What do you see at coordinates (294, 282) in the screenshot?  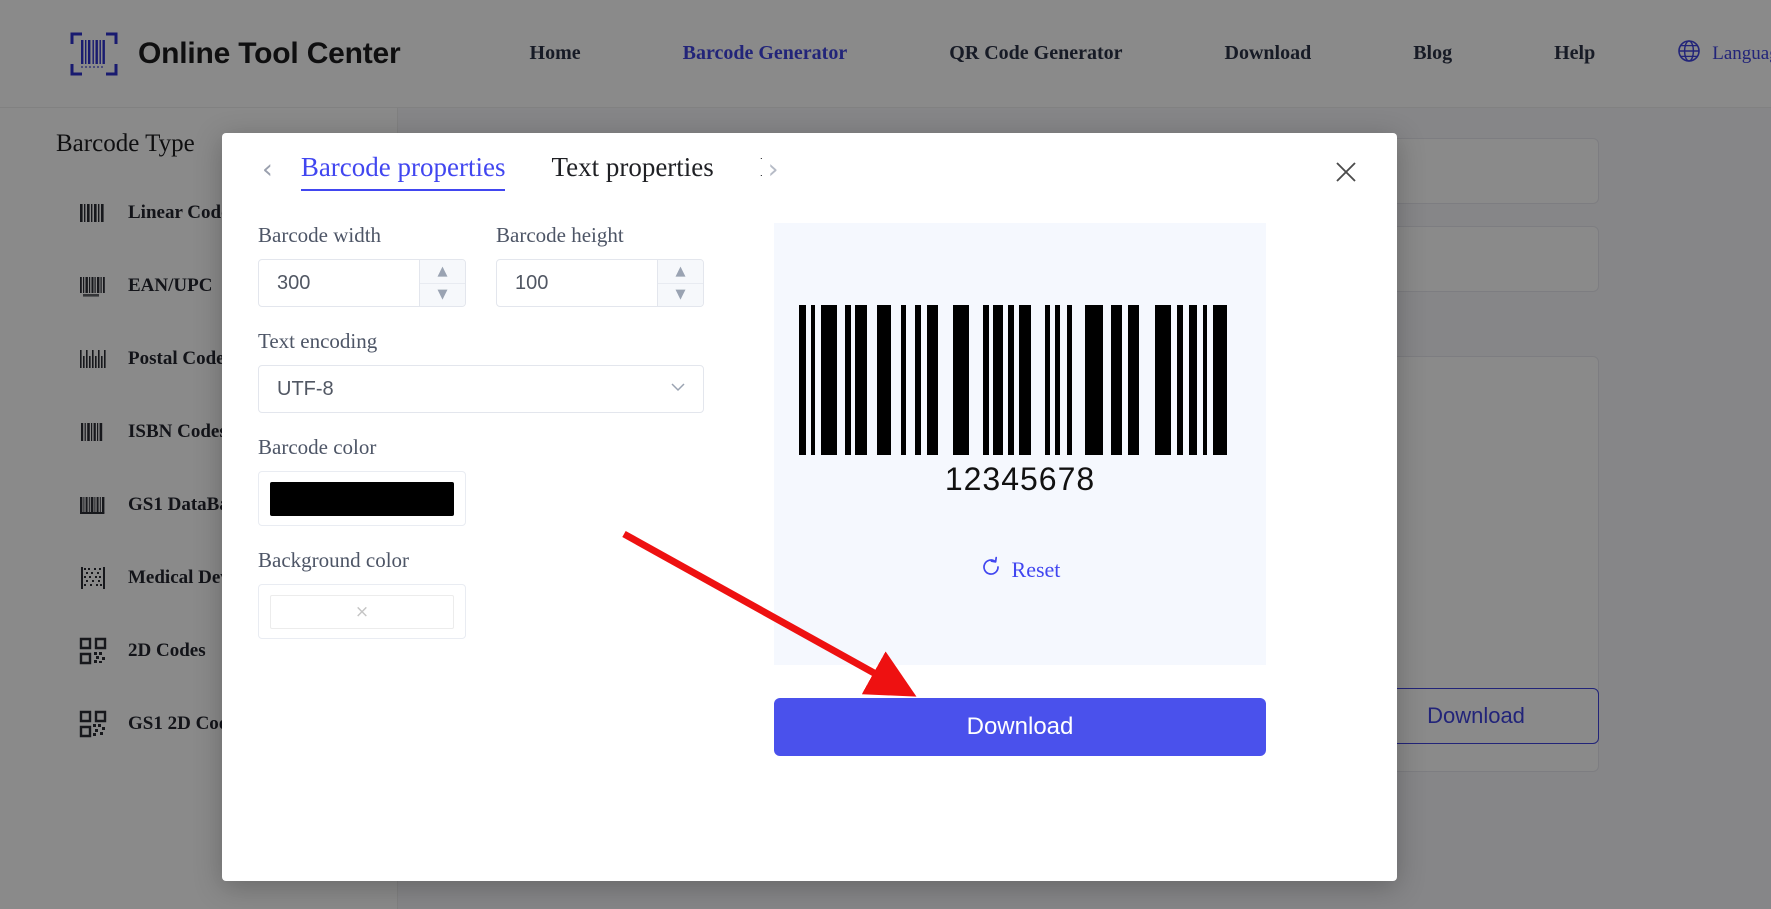 I see `barcode-width-value: 300` at bounding box center [294, 282].